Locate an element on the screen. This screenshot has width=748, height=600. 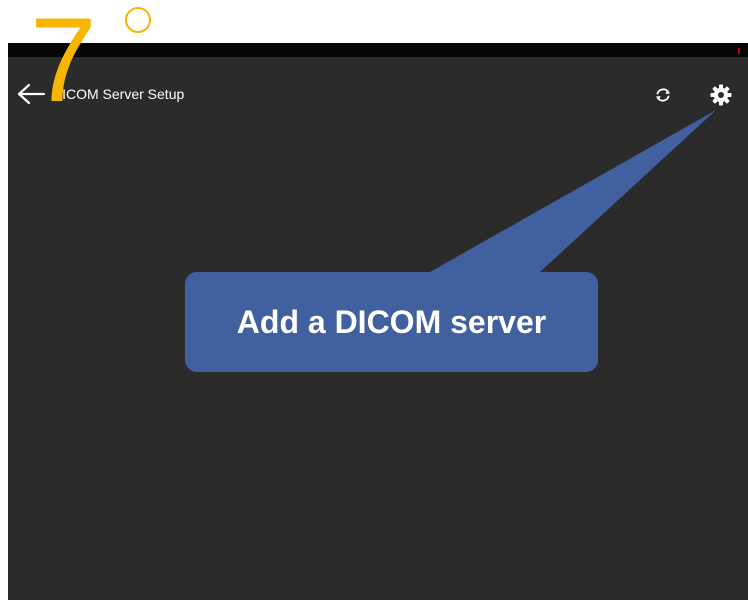
callout-box: Add a DICOM server is located at coordinates (391, 322).